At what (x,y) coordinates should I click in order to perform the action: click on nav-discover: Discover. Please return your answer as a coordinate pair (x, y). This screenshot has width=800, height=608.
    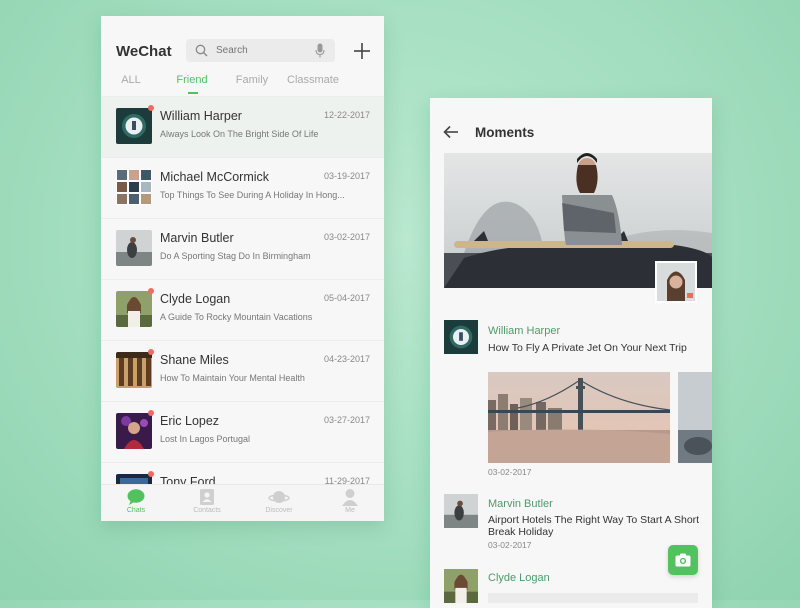
    Looking at the image, I should click on (279, 501).